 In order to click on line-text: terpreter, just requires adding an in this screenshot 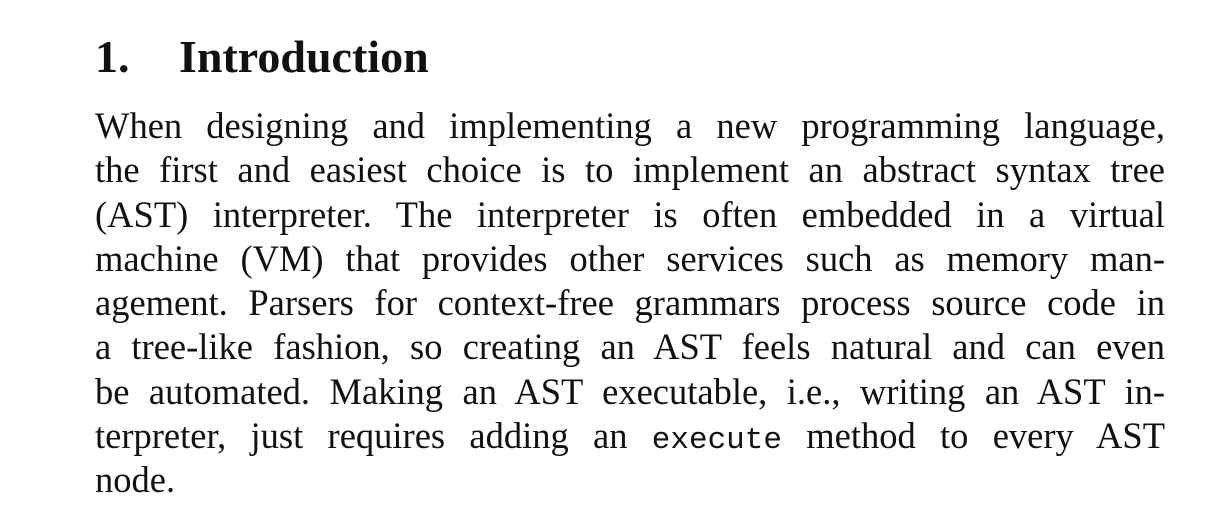, I will do `click(361, 436)`.